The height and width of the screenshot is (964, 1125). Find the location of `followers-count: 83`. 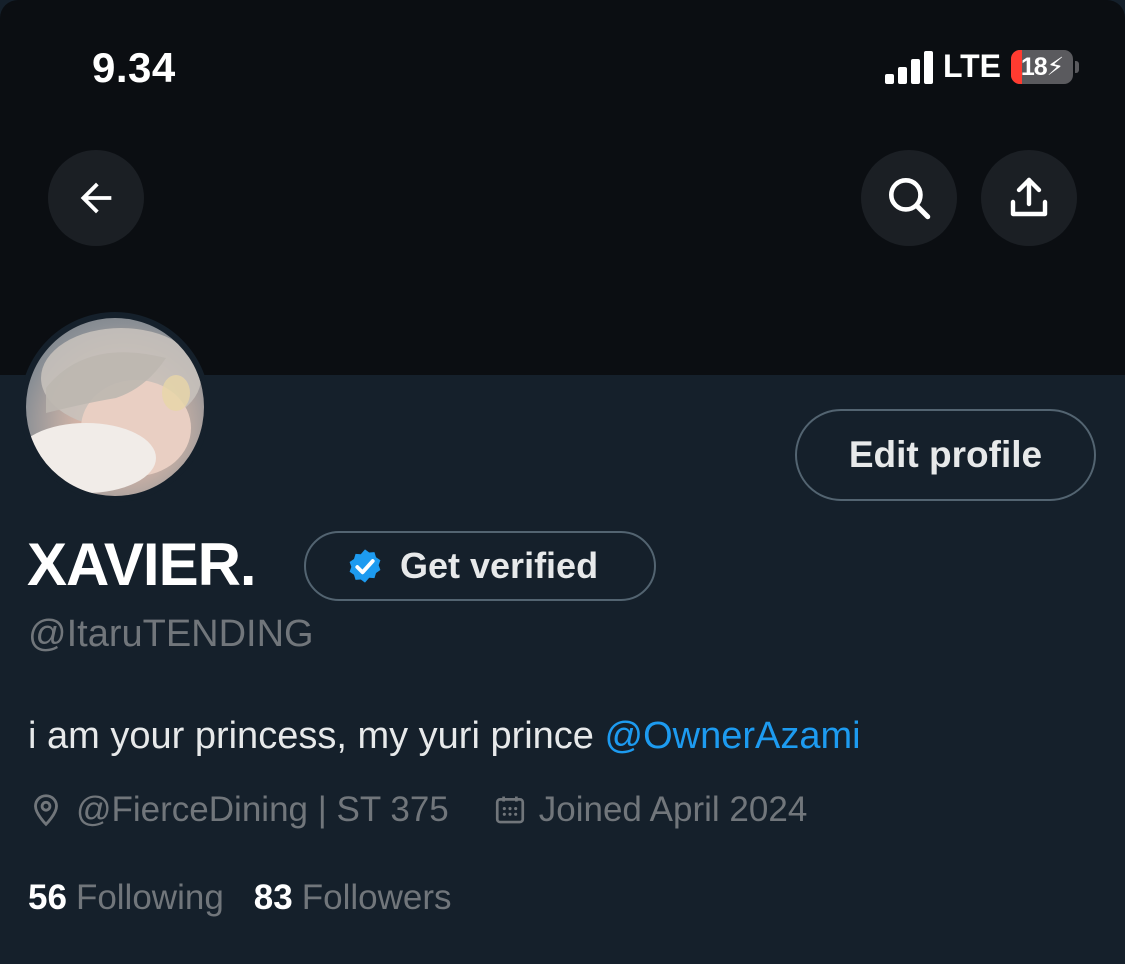

followers-count: 83 is located at coordinates (273, 897).